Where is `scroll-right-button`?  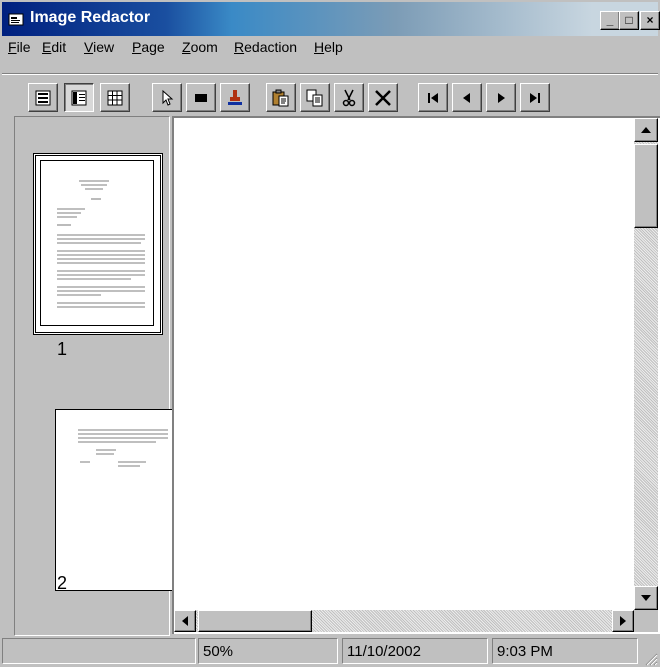
scroll-right-button is located at coordinates (623, 621).